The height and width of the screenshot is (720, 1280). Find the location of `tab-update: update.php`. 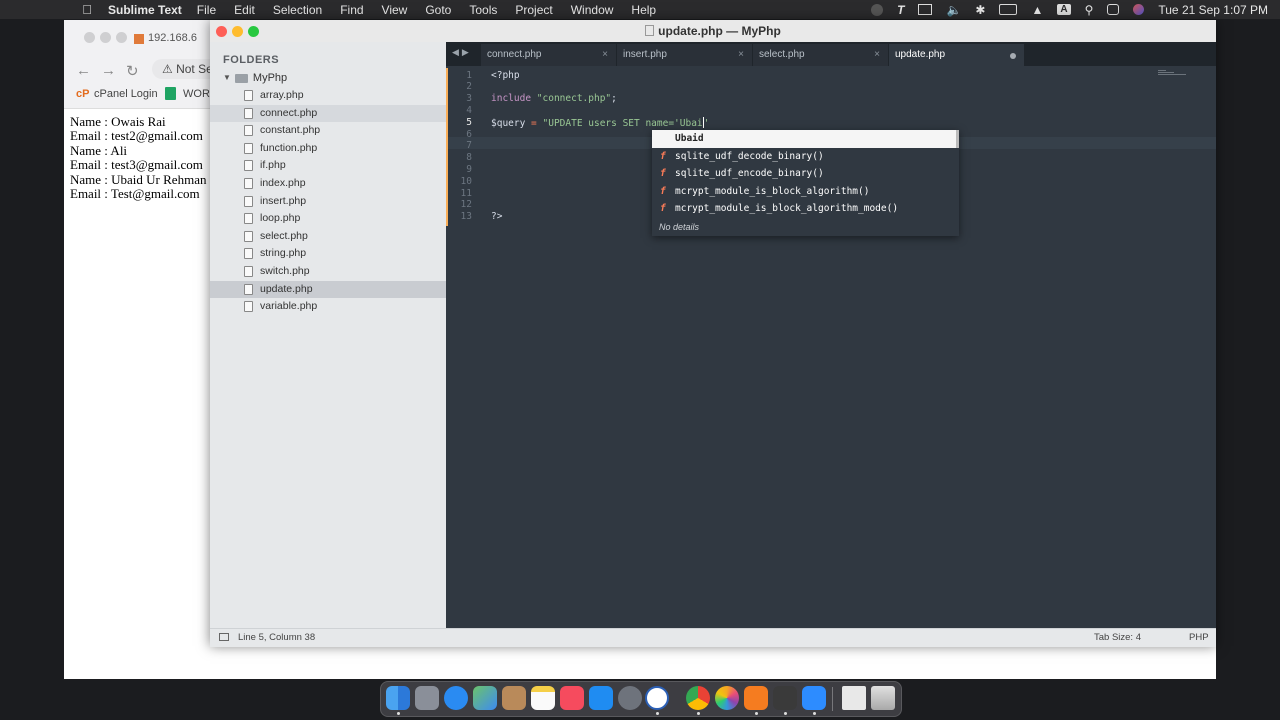

tab-update: update.php is located at coordinates (957, 55).